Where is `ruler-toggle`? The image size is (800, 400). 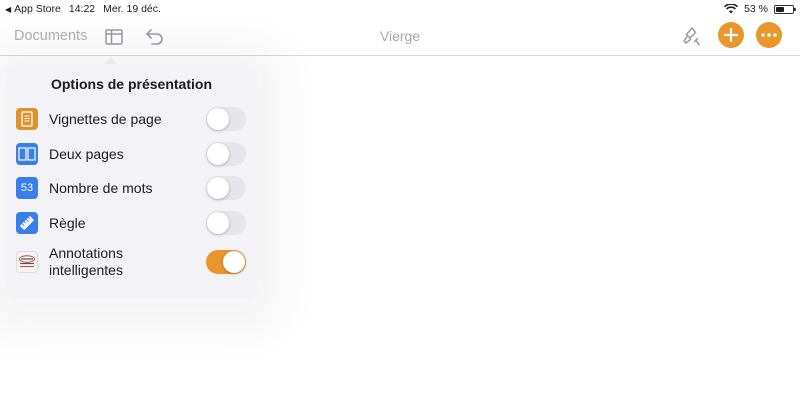 ruler-toggle is located at coordinates (226, 223).